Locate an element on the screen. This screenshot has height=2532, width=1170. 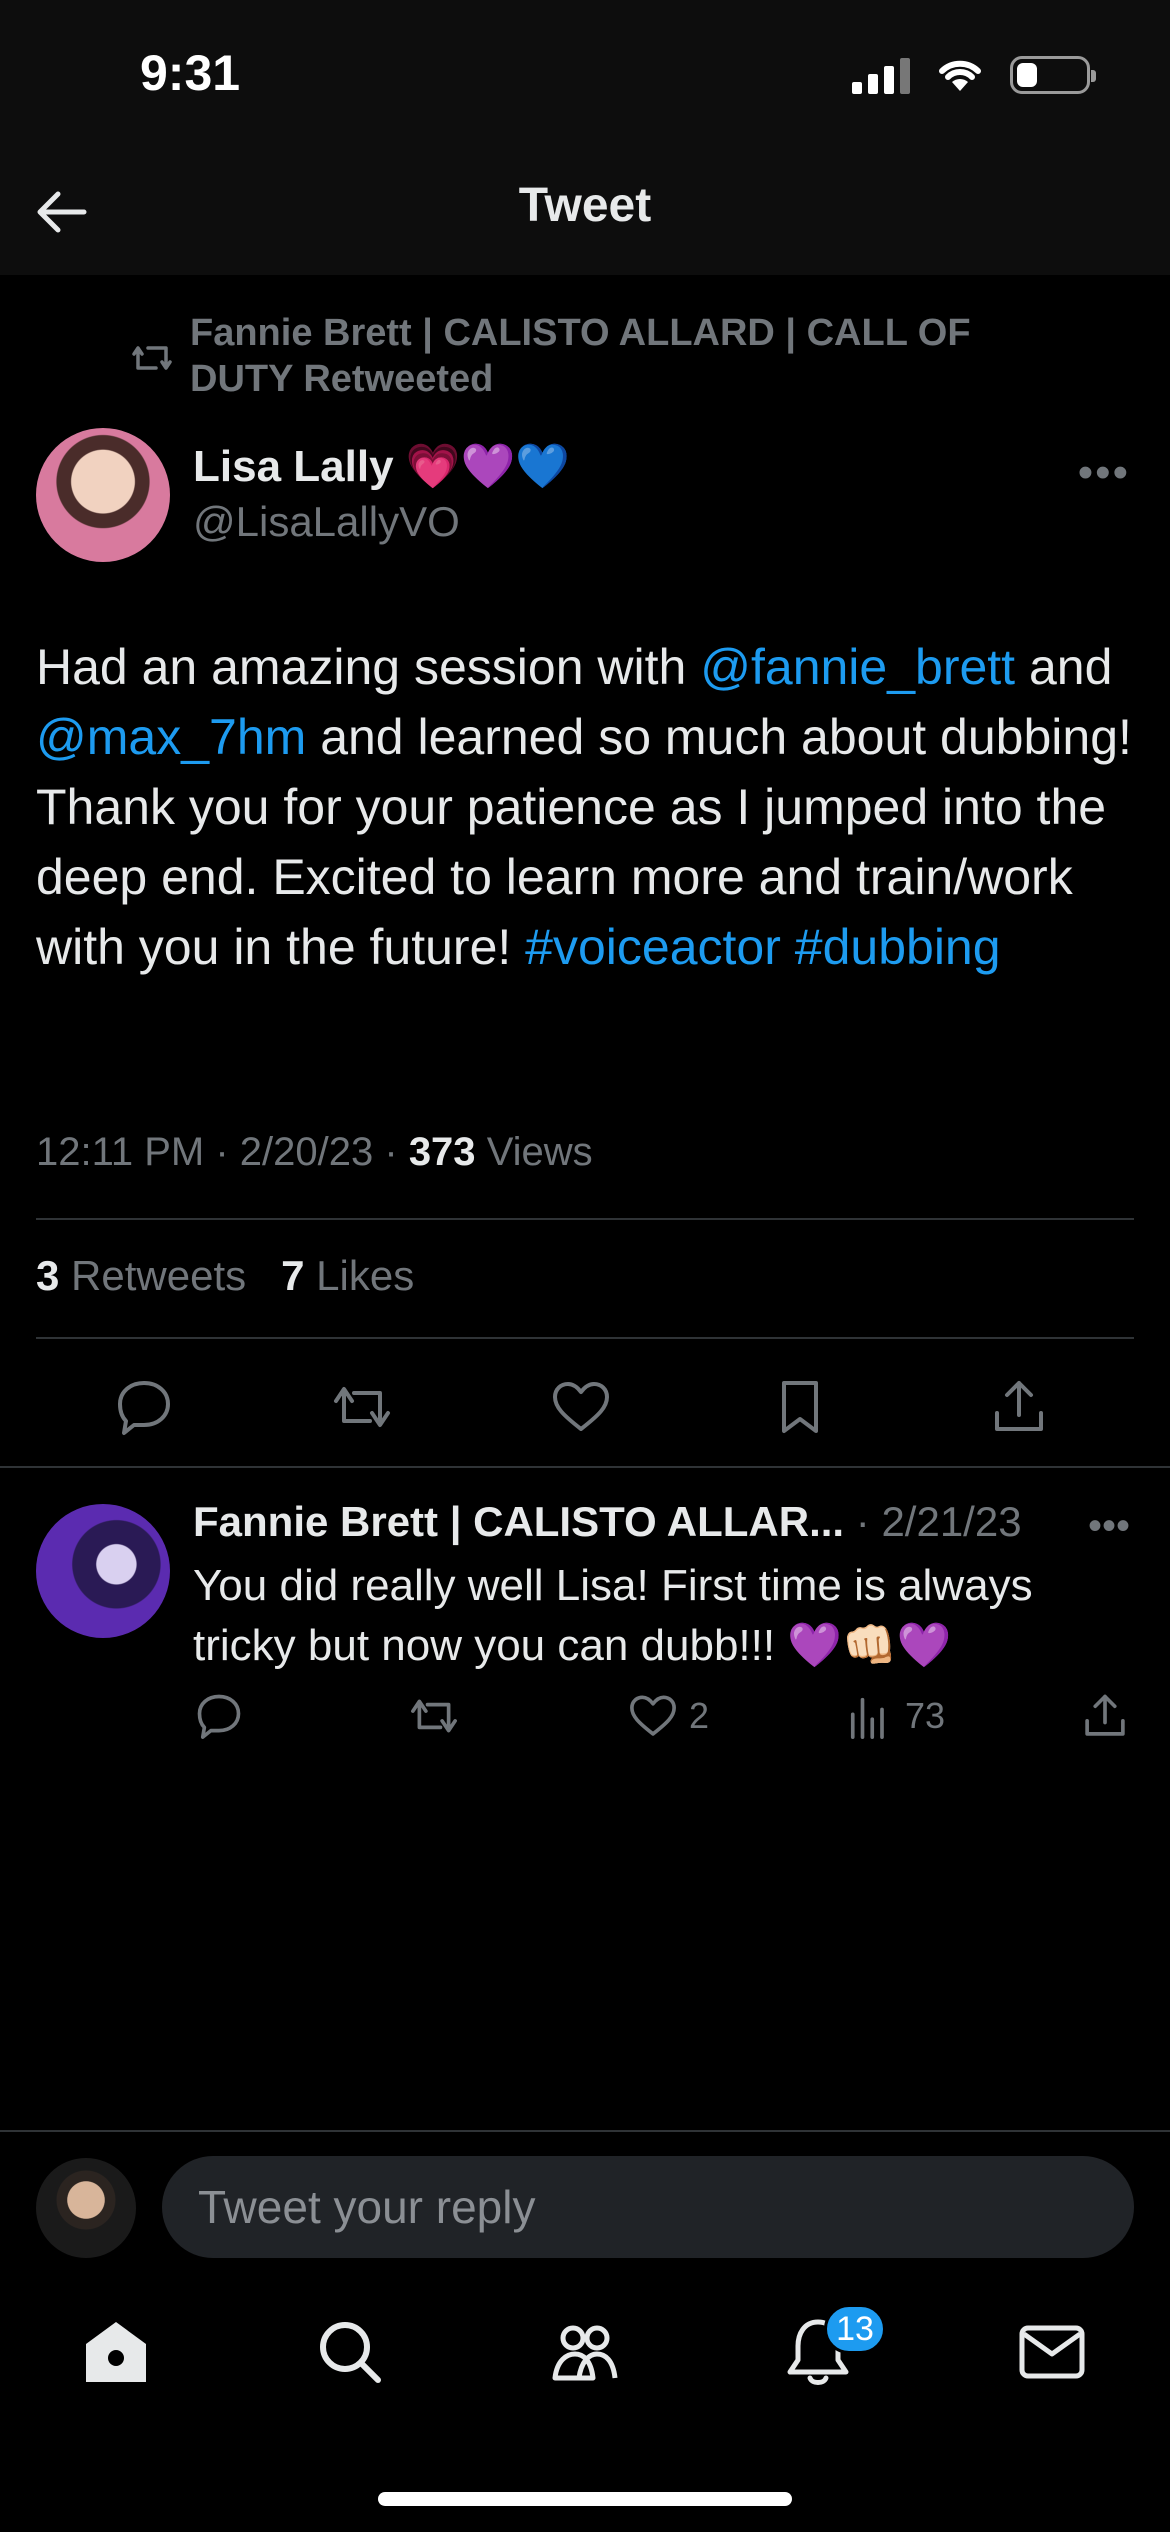
author-name: Lisa Lally 💗💜💙 is located at coordinates (381, 466).